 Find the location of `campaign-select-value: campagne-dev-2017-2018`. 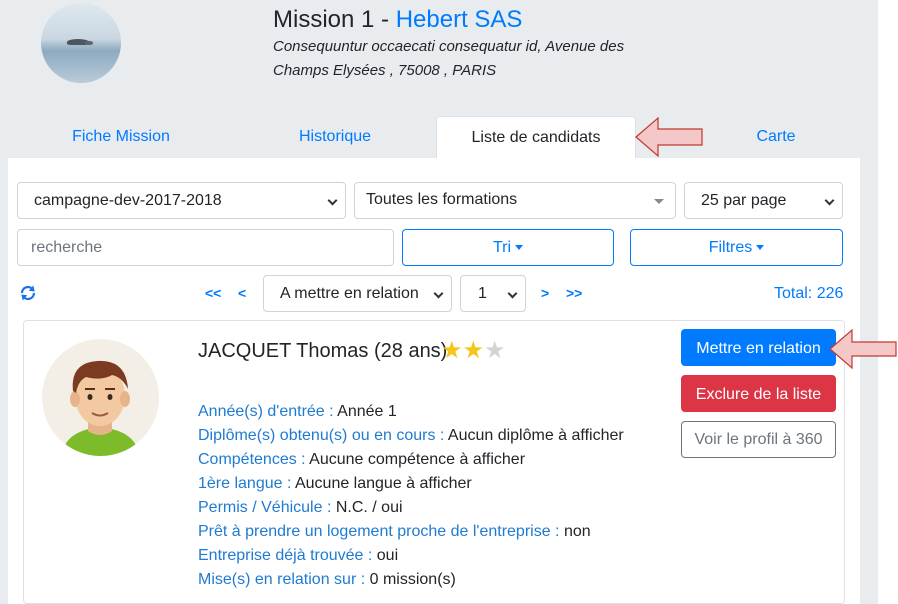

campaign-select-value: campagne-dev-2017-2018 is located at coordinates (128, 200).